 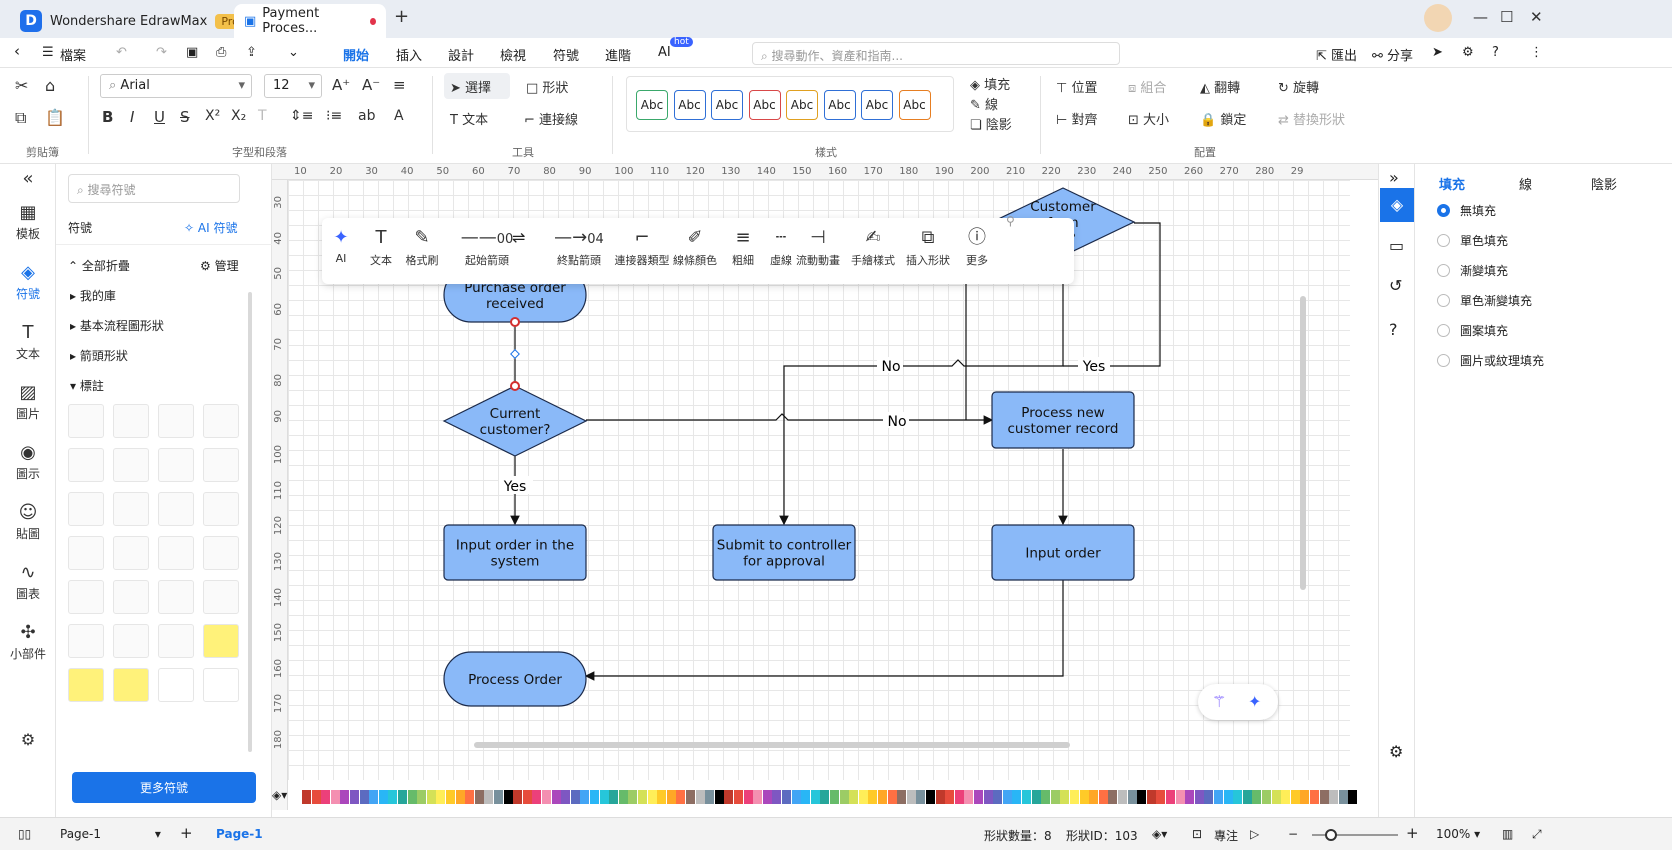 I want to click on new-tab-button: +, so click(x=401, y=16).